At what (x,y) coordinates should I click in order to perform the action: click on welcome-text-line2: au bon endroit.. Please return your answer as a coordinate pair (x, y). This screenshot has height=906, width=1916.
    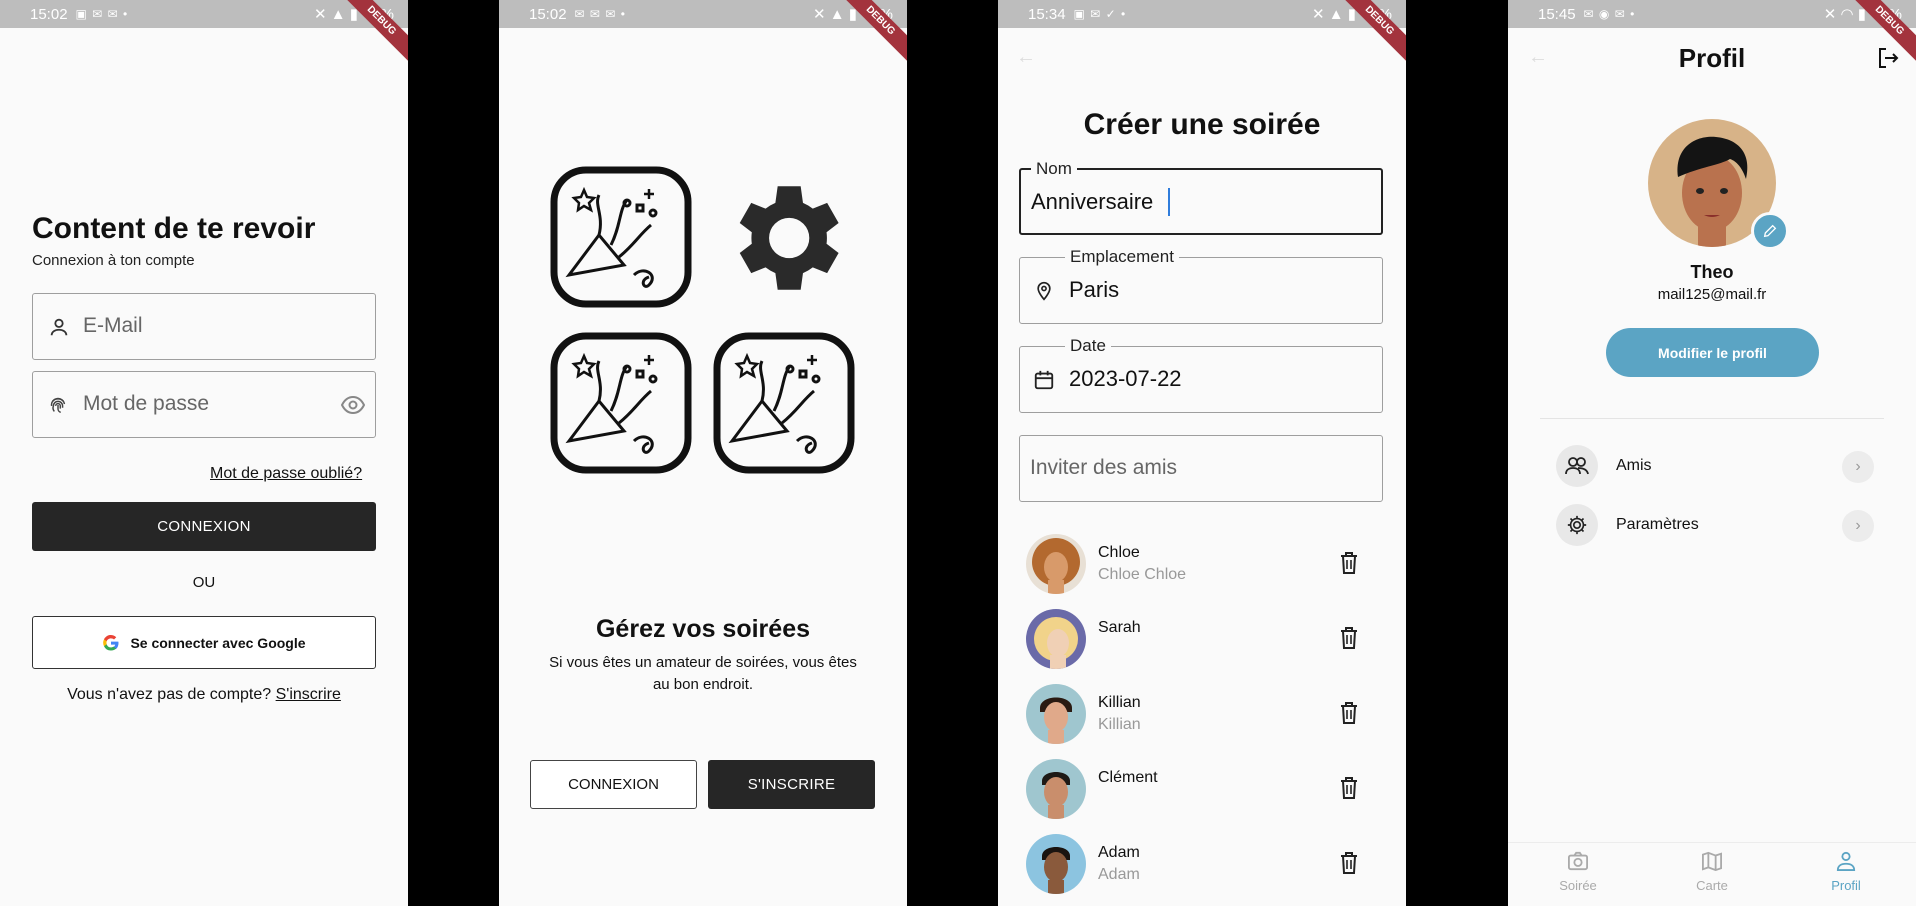
    Looking at the image, I should click on (703, 684).